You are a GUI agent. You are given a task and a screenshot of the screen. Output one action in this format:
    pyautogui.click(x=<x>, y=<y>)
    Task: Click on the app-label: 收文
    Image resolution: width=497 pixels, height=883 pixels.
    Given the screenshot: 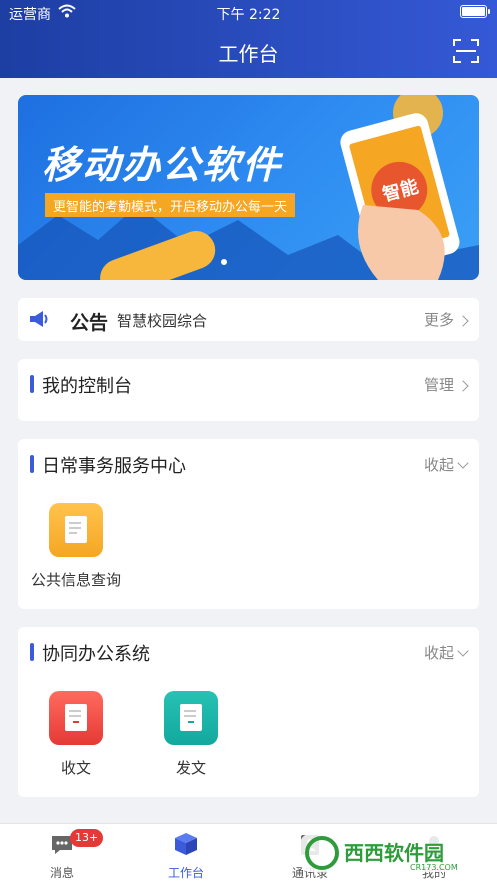 What is the action you would take?
    pyautogui.click(x=75, y=768)
    